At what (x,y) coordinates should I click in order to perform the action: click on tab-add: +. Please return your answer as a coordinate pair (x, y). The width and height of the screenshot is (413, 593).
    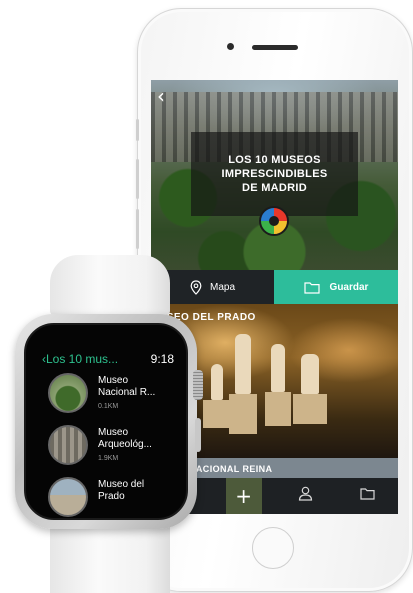
    Looking at the image, I should click on (243, 496).